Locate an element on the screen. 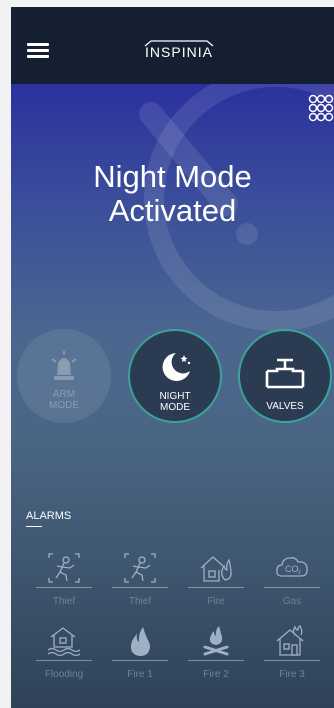  svg-text: CO is located at coordinates (292, 569).